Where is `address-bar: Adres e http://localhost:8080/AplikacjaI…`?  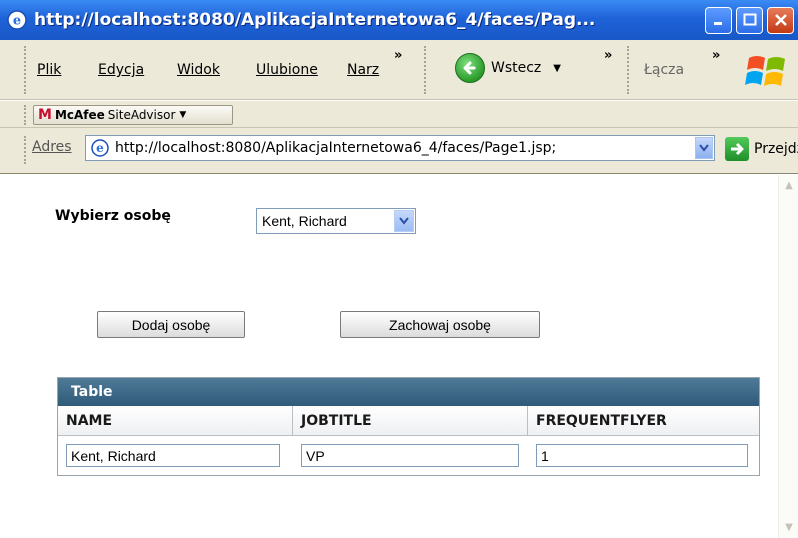
address-bar: Adres e http://localhost:8080/AplikacjaI… is located at coordinates (399, 151).